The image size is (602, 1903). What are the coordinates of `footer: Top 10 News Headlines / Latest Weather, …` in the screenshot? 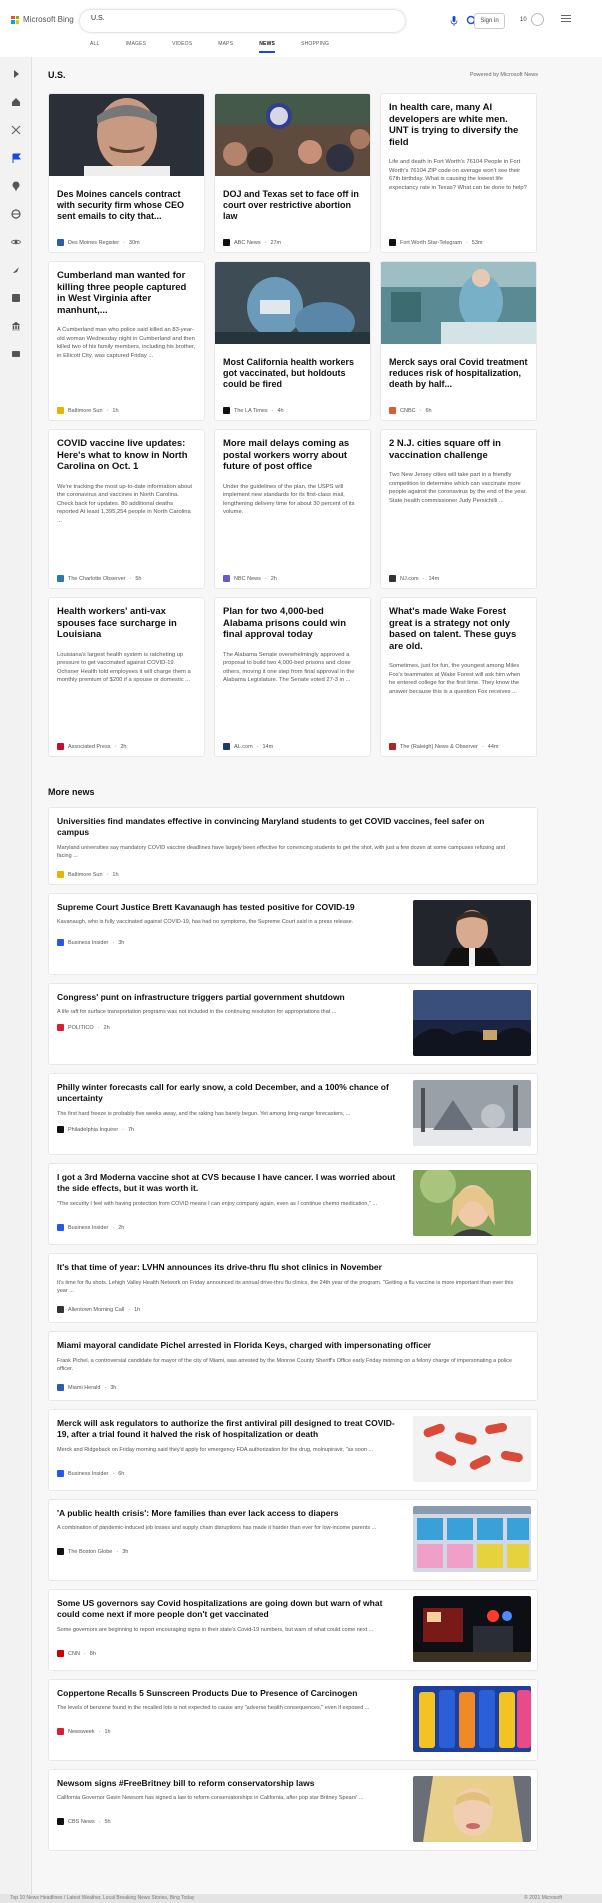 It's located at (301, 1898).